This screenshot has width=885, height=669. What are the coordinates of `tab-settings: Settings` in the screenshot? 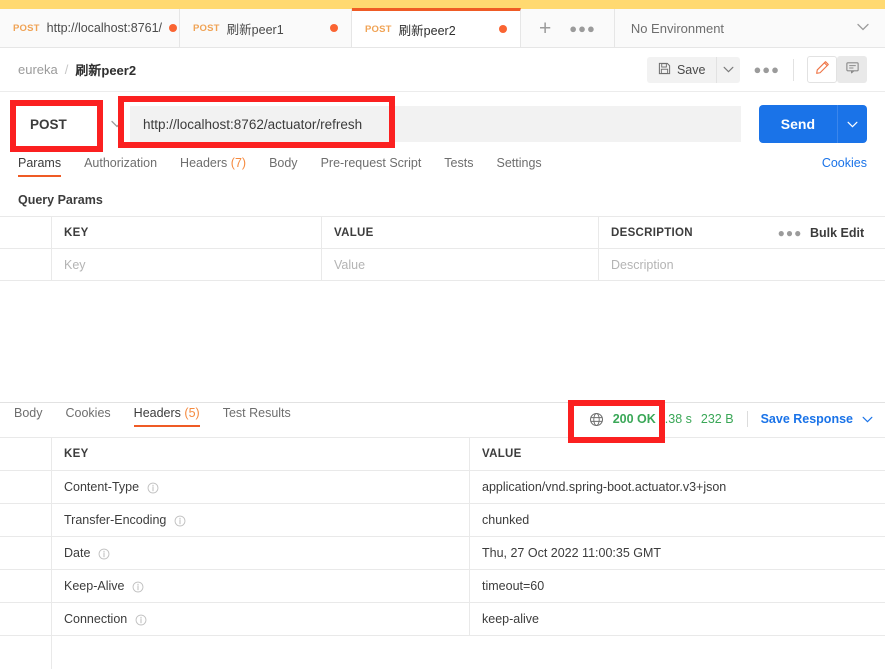 It's located at (518, 166).